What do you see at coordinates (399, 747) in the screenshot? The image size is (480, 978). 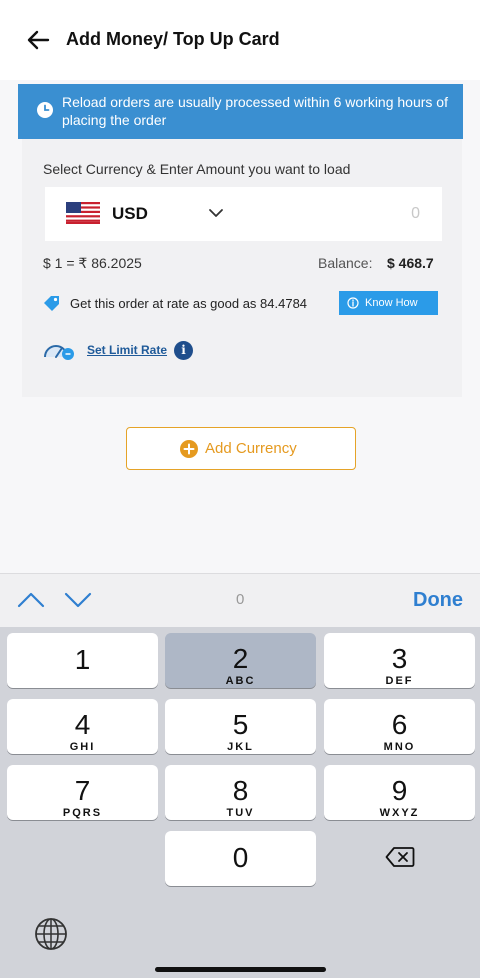 I see `key-letters: MNO` at bounding box center [399, 747].